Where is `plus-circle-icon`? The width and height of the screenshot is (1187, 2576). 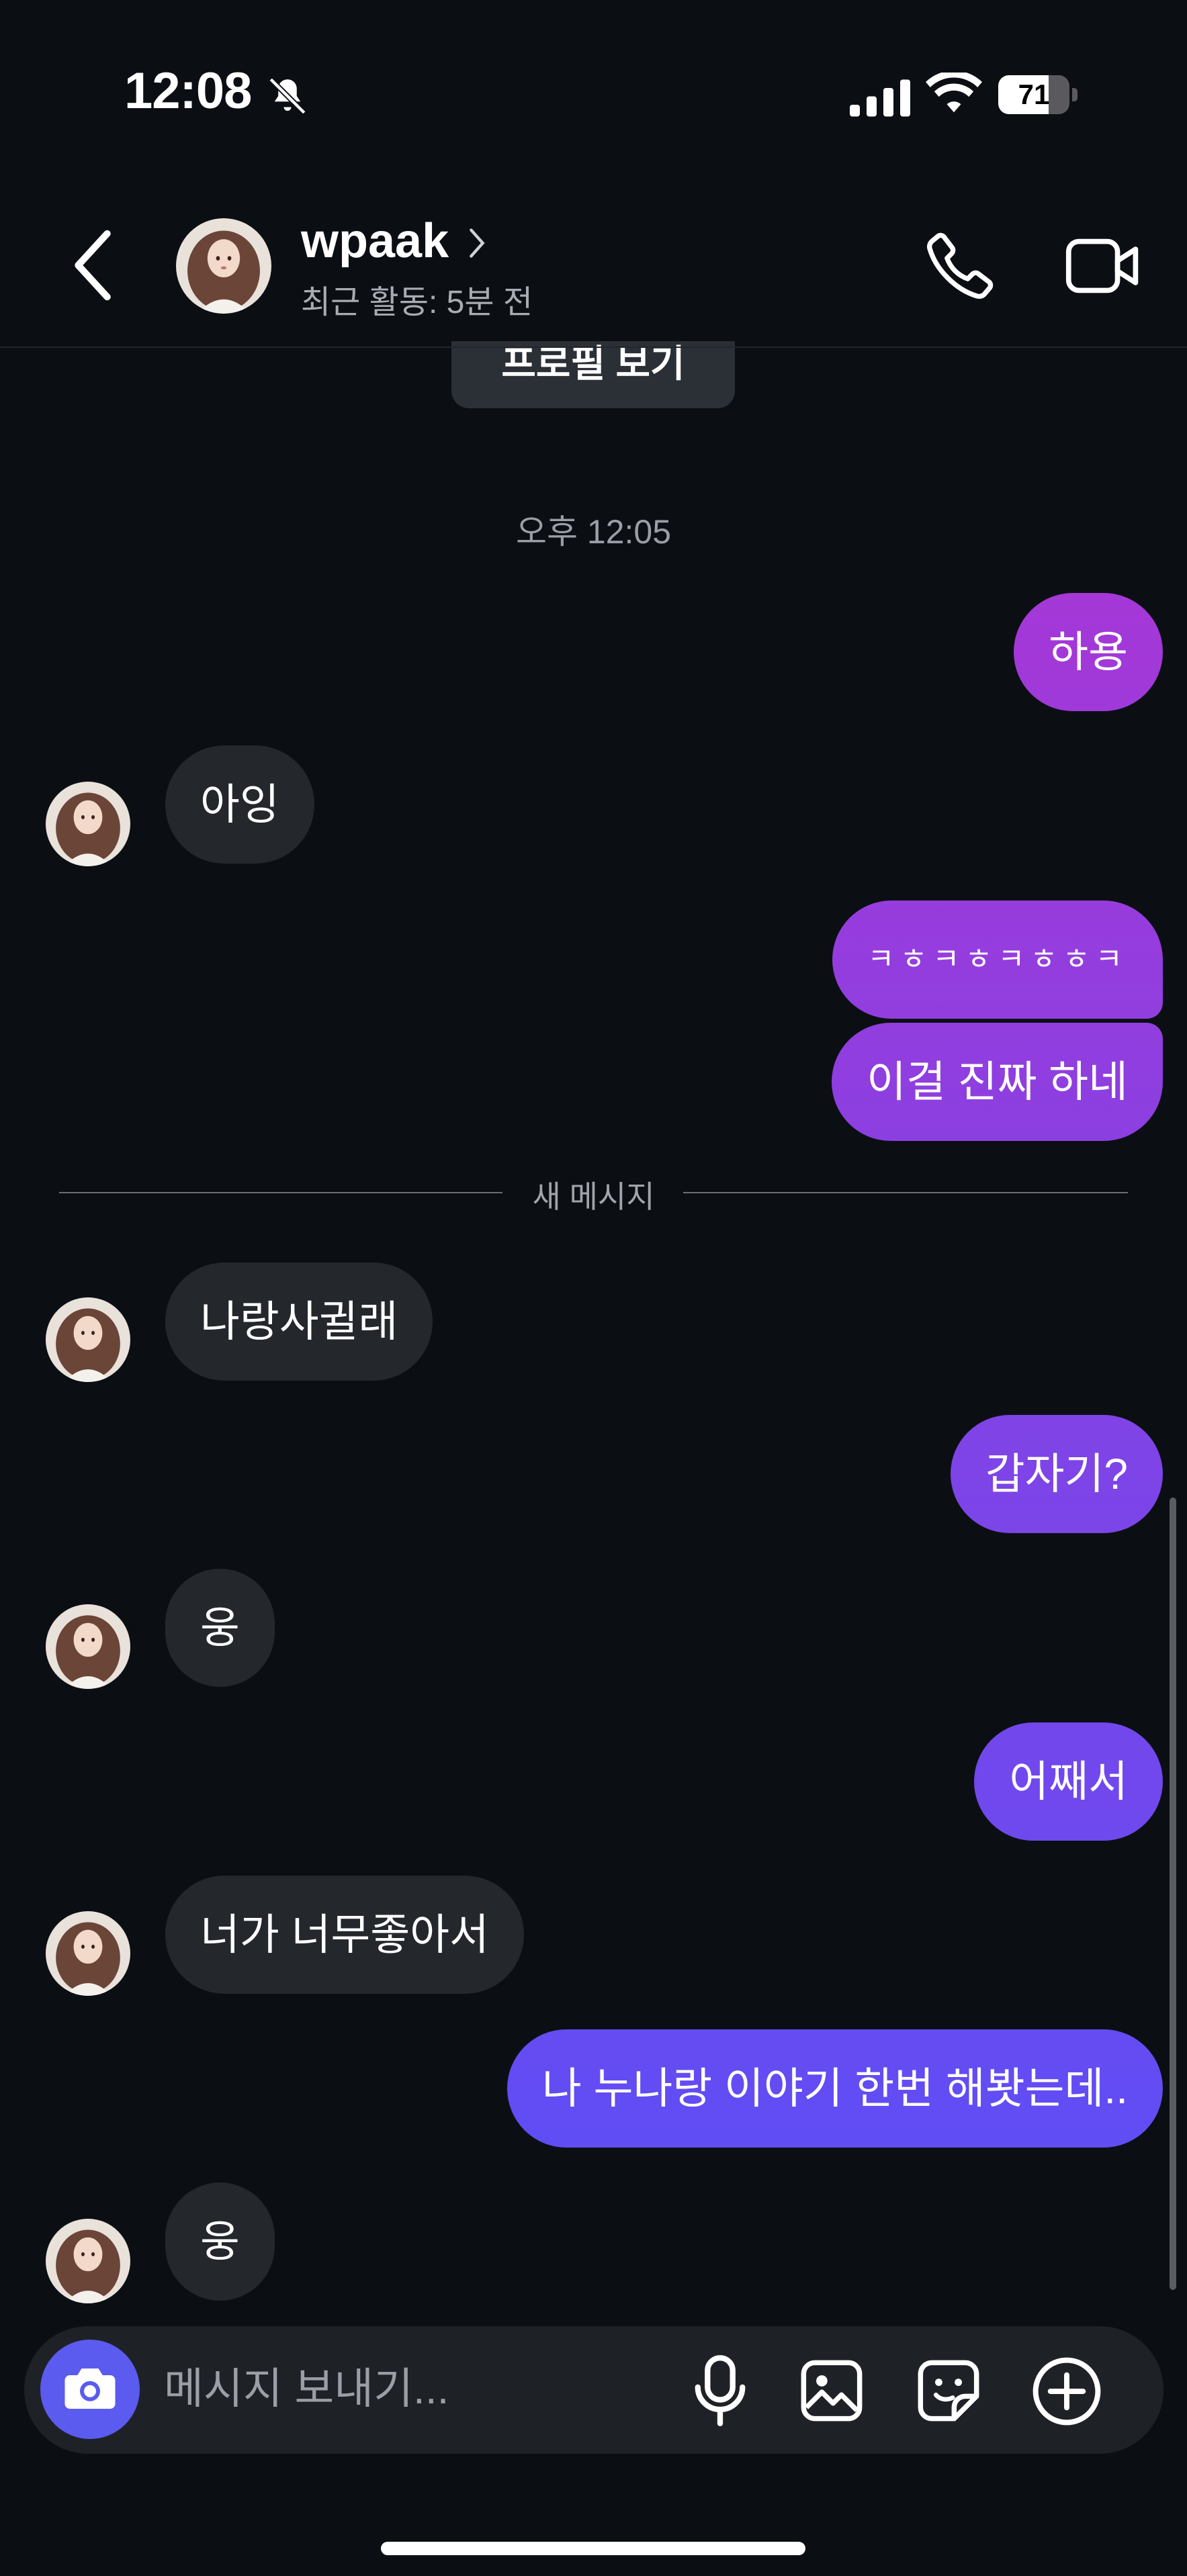 plus-circle-icon is located at coordinates (1066, 2391).